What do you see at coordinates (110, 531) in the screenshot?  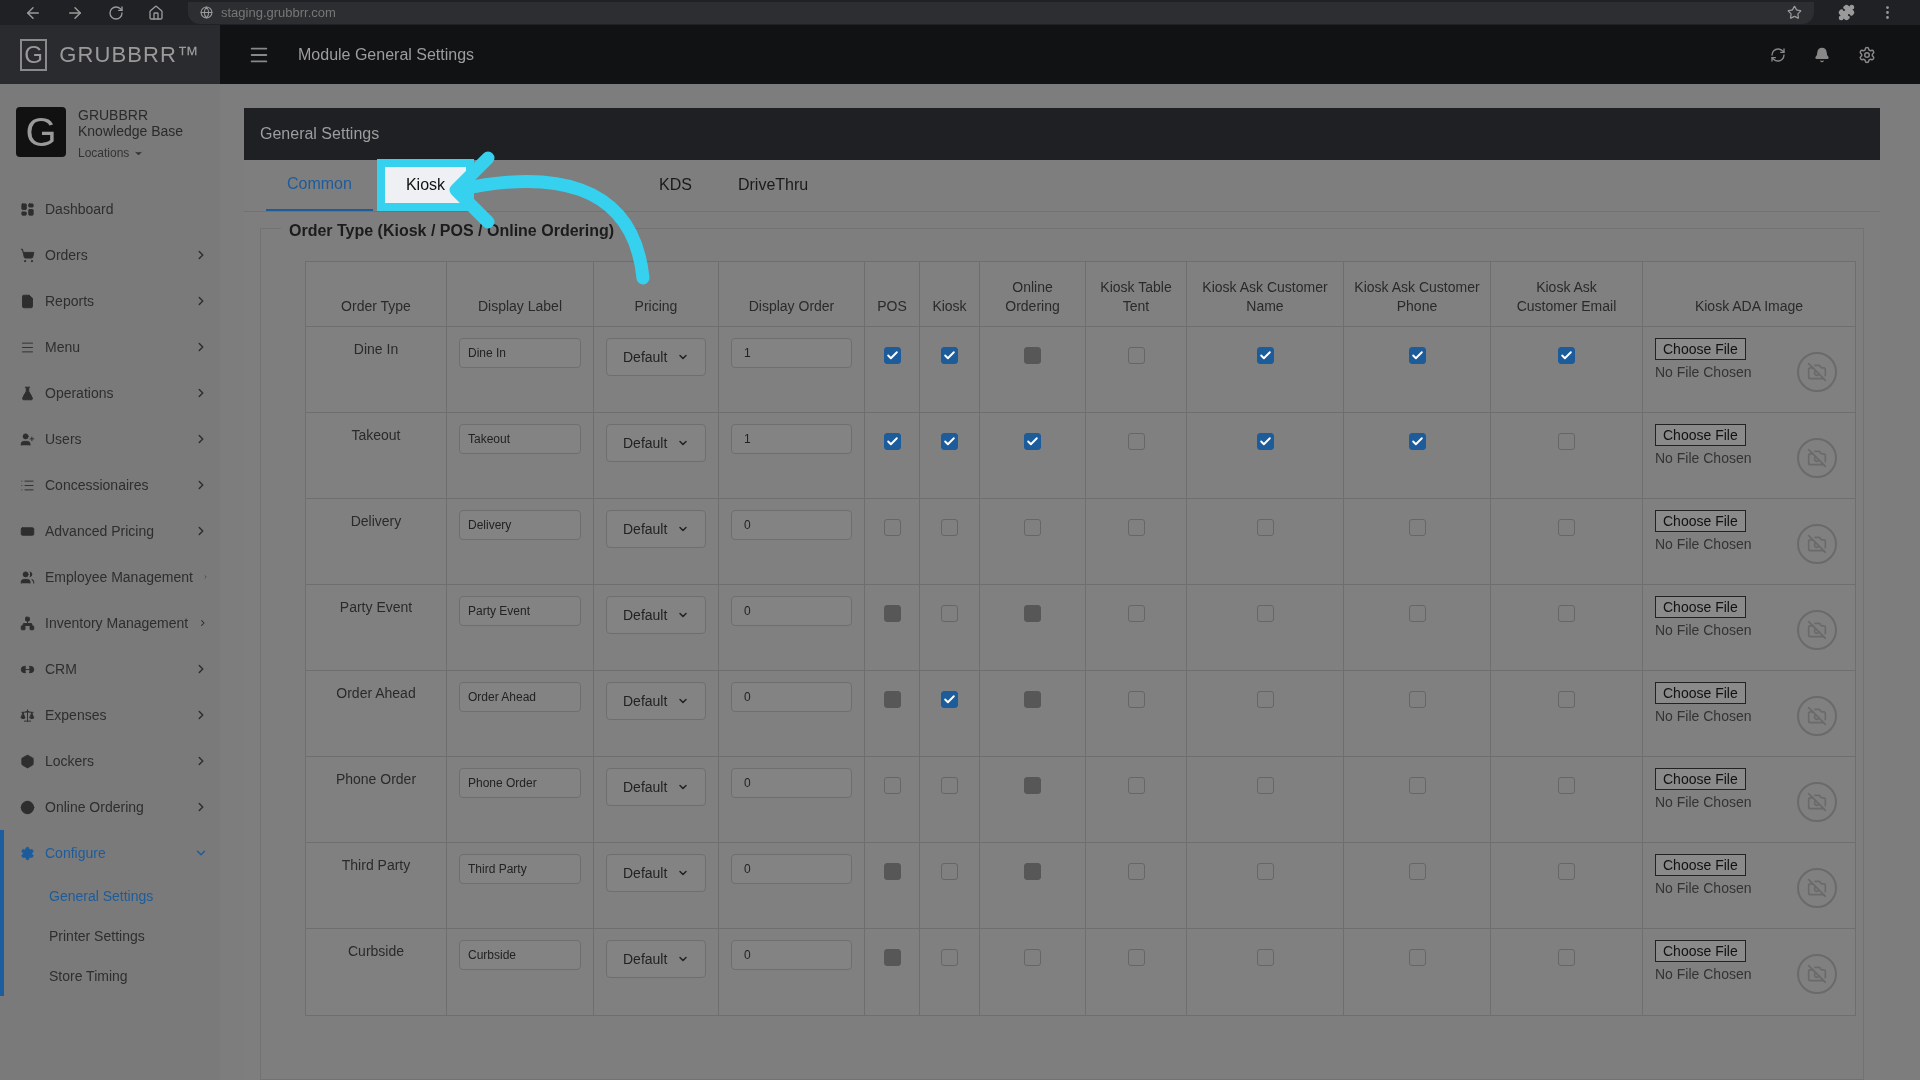 I see `sidebar-item: Advanced Pricing` at bounding box center [110, 531].